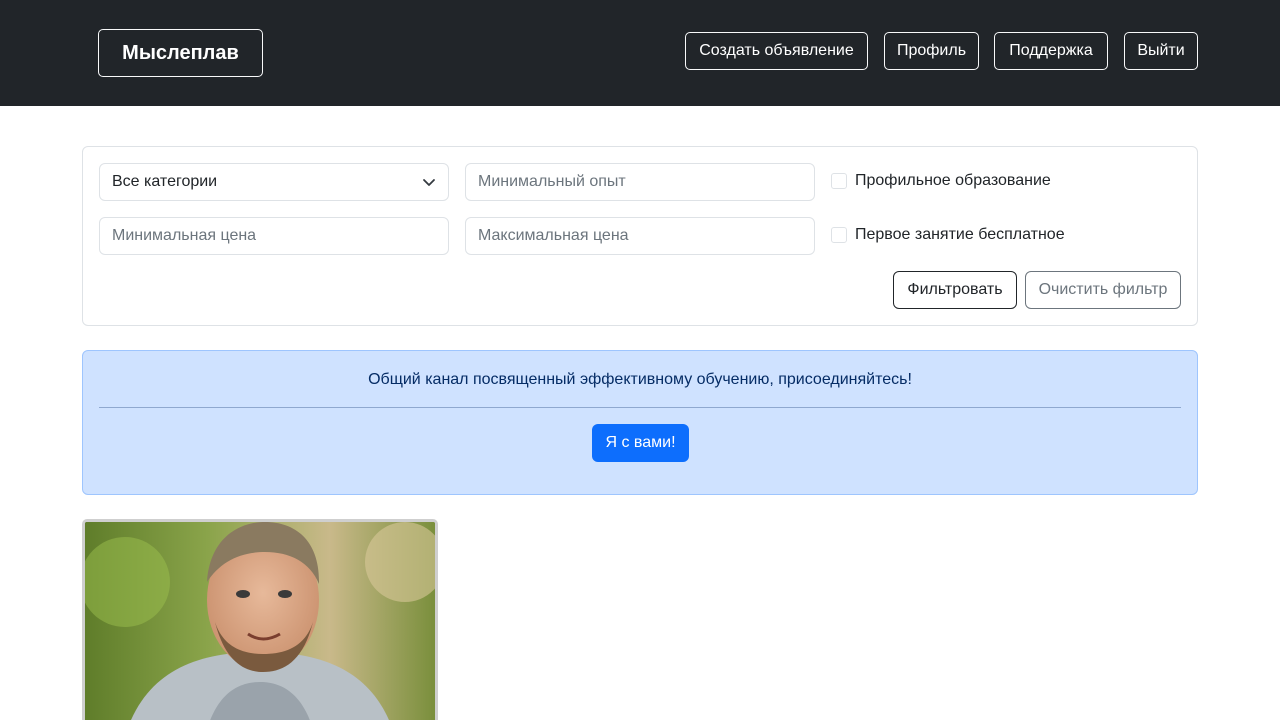  I want to click on profile-button: Профиль, so click(931, 51).